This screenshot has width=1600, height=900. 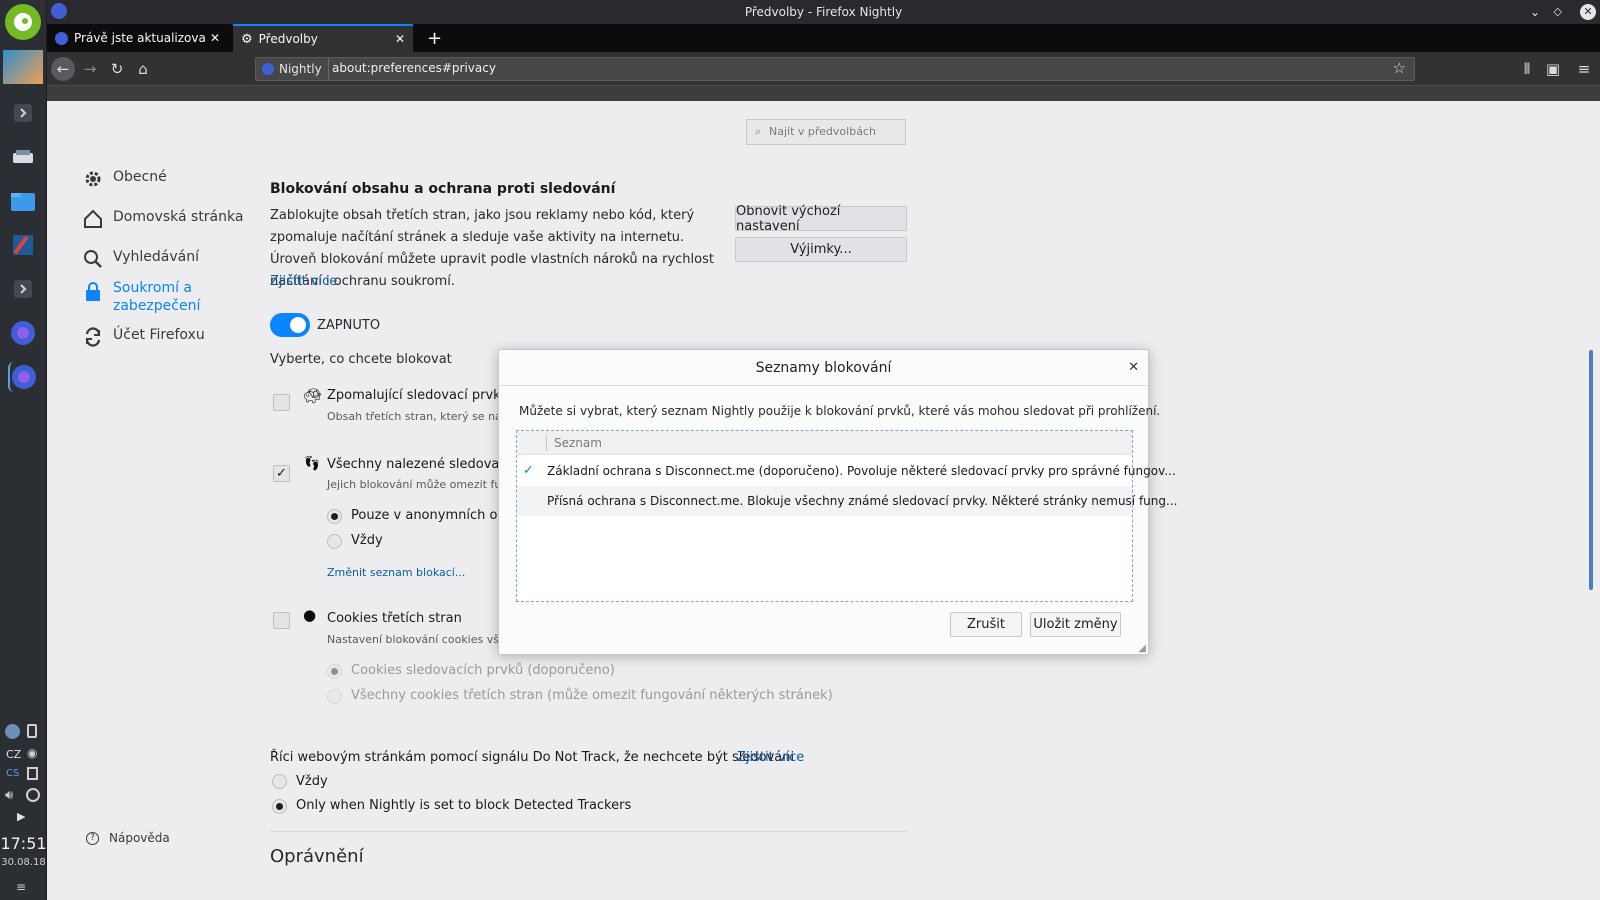 What do you see at coordinates (1142, 648) in the screenshot?
I see `resize-grip-icon: ◢` at bounding box center [1142, 648].